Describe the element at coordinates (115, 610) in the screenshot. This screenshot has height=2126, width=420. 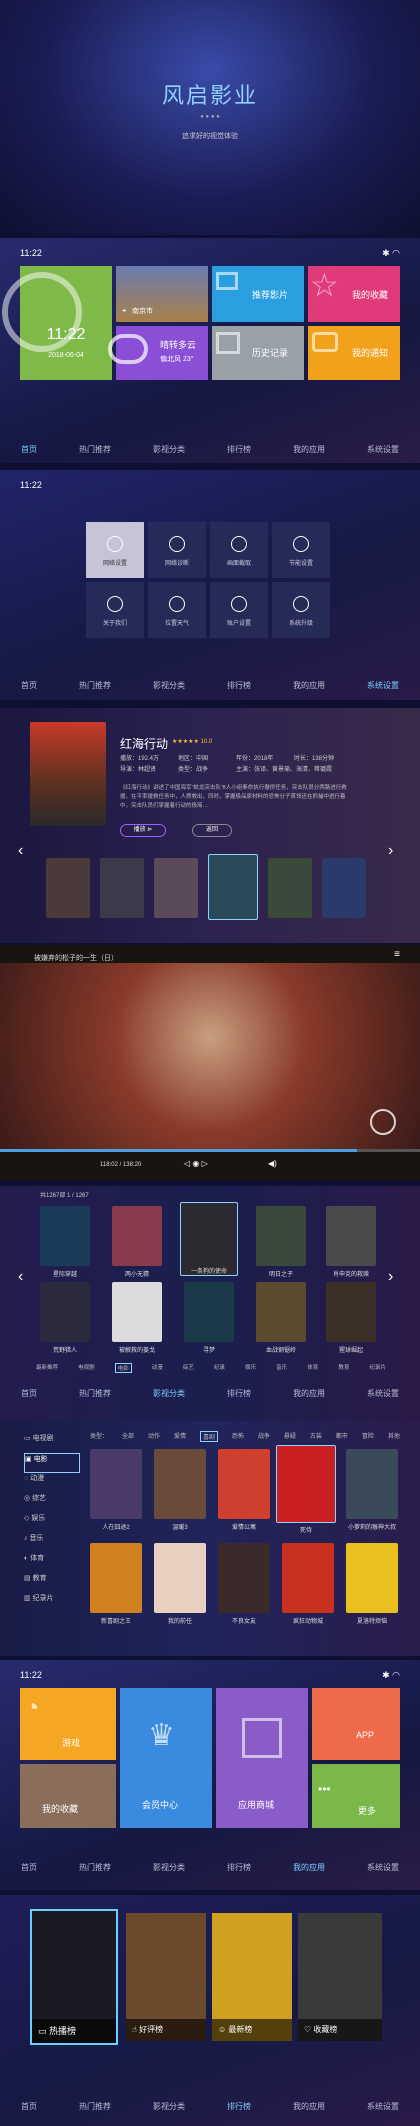
I see `setting-about: 关于我们` at that location.